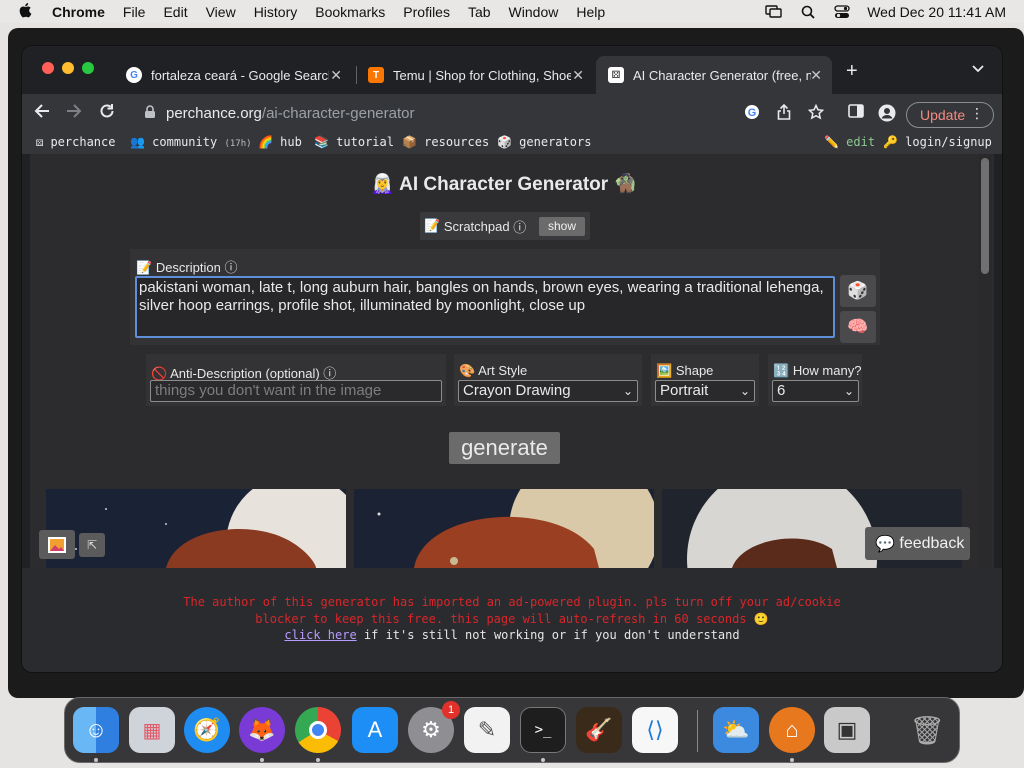 The height and width of the screenshot is (768, 1024). What do you see at coordinates (655, 730) in the screenshot?
I see `vscode-icon: ⟨⟩` at bounding box center [655, 730].